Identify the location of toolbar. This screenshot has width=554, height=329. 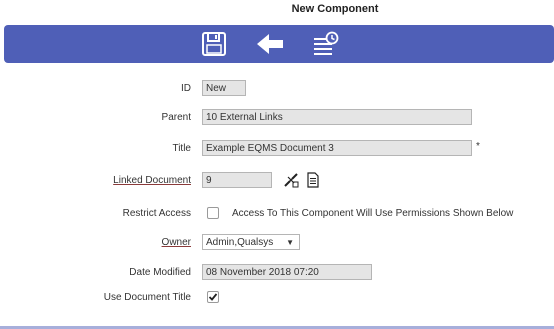
(279, 44).